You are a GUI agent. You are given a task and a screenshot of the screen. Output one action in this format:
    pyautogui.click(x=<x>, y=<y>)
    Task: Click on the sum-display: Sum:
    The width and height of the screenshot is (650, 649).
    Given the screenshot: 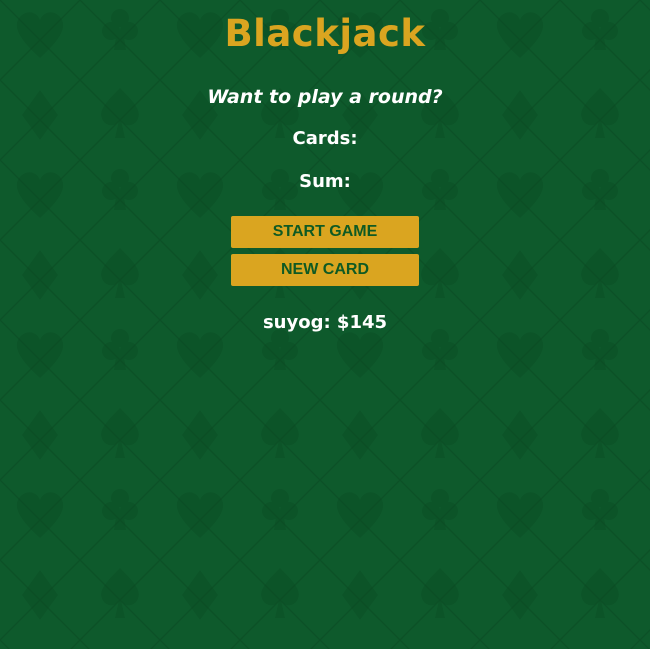 What is the action you would take?
    pyautogui.click(x=325, y=181)
    